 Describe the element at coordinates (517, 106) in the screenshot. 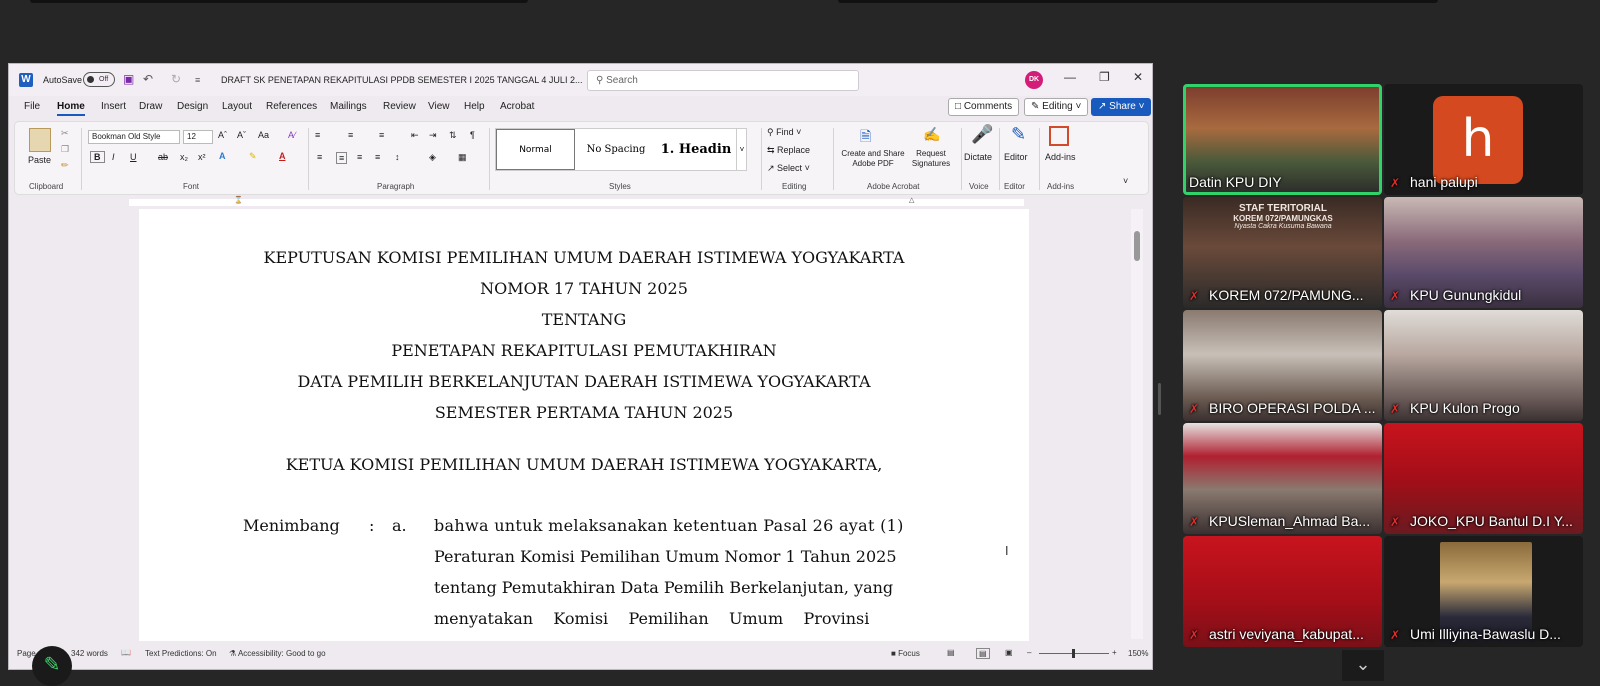

I see `tab-acrobat: Acrobat` at that location.